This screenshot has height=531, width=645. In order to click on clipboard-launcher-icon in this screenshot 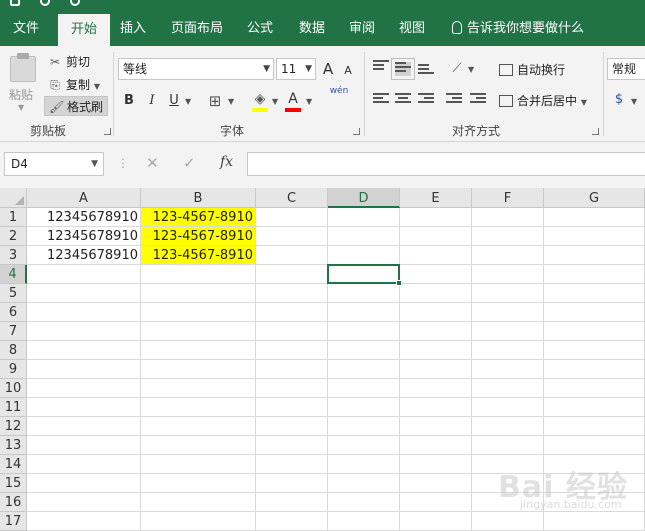, I will do `click(107, 131)`.